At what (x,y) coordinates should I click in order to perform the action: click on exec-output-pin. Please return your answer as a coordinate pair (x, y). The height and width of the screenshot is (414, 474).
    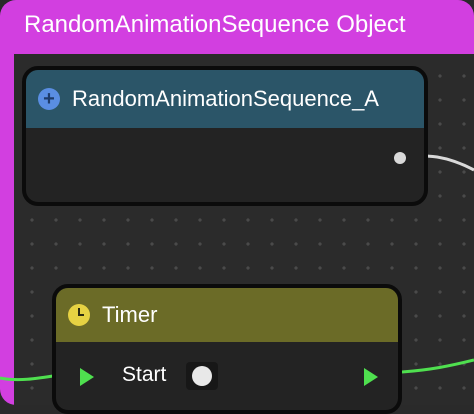
    Looking at the image, I should click on (371, 377).